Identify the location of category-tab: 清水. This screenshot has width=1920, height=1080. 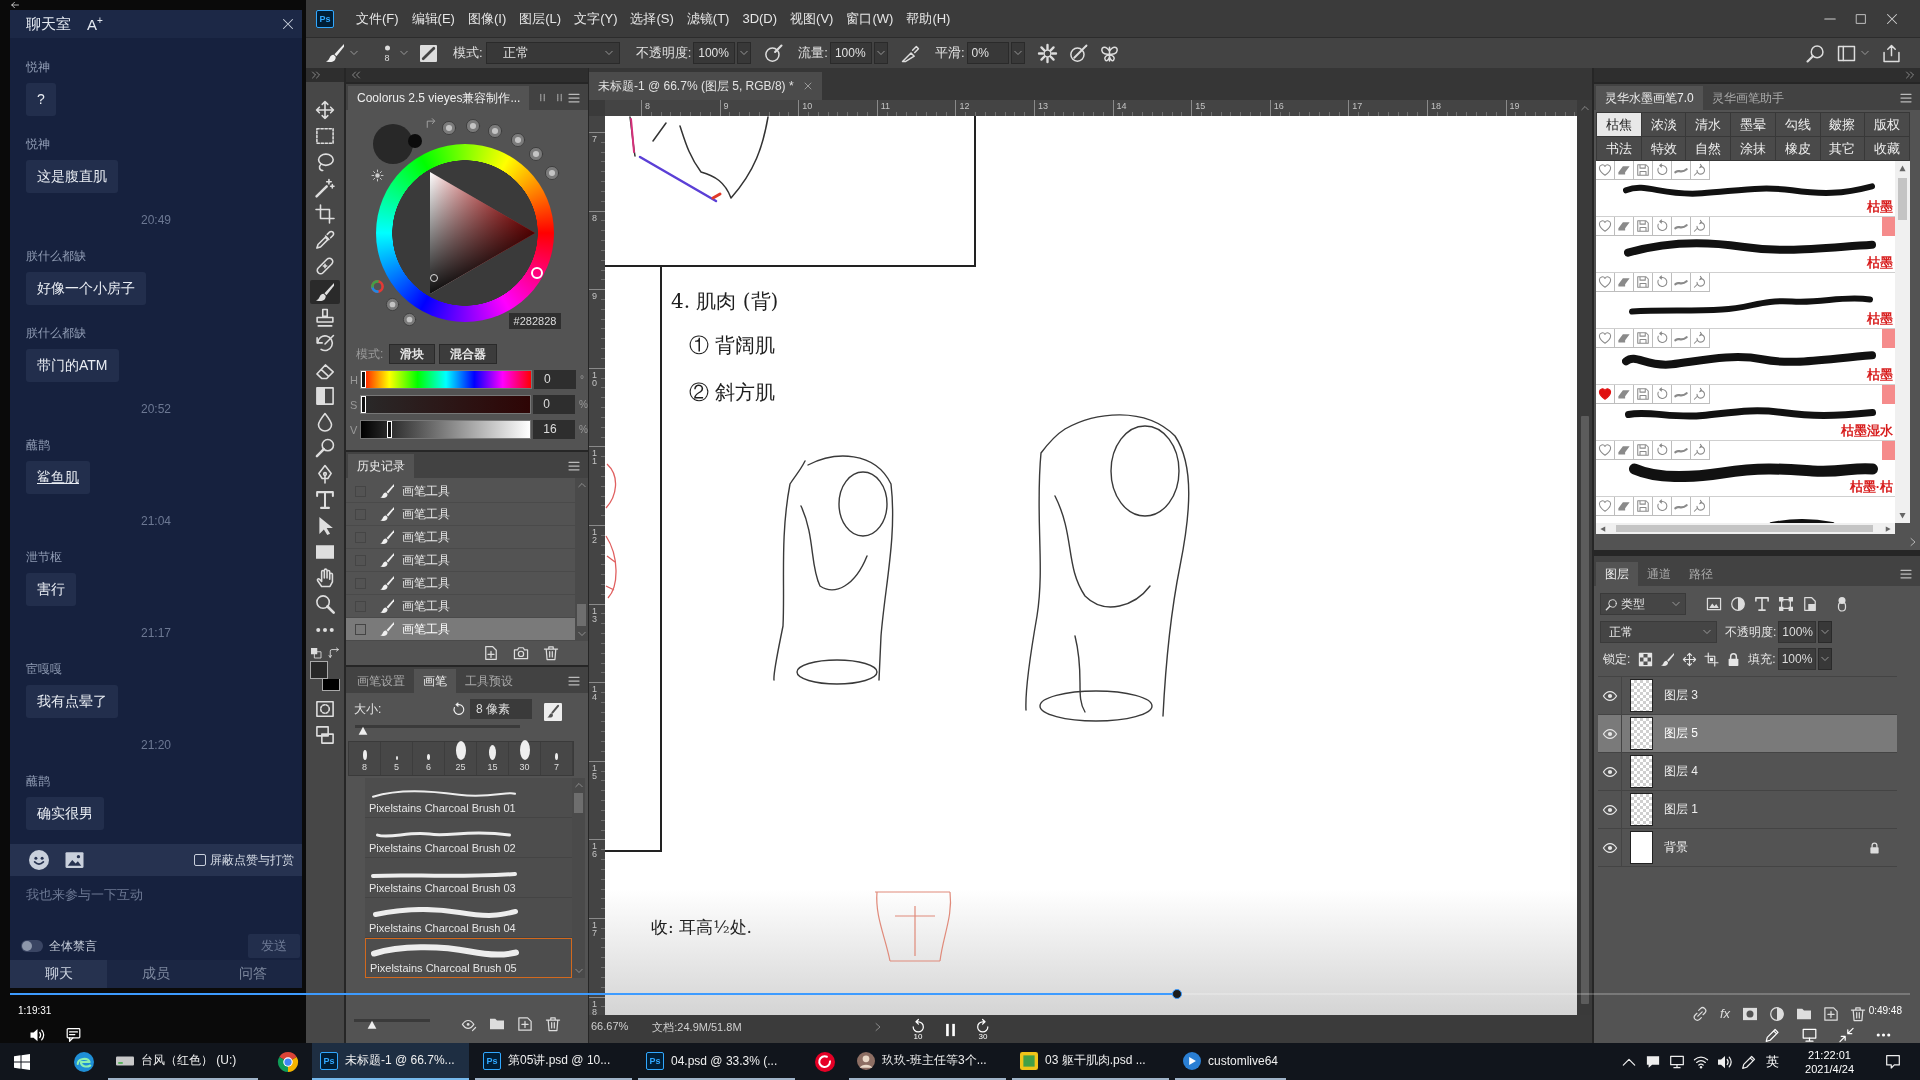
(1709, 125).